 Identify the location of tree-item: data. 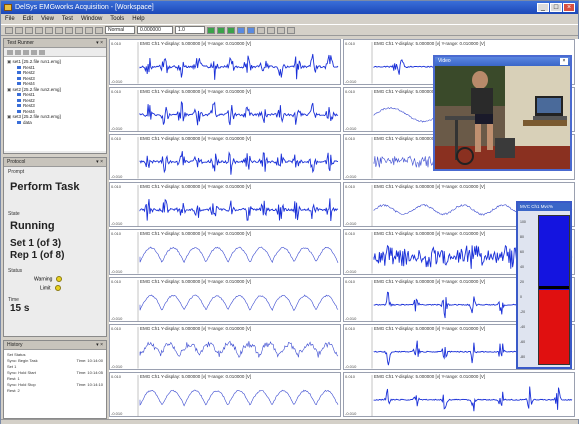
(55, 123).